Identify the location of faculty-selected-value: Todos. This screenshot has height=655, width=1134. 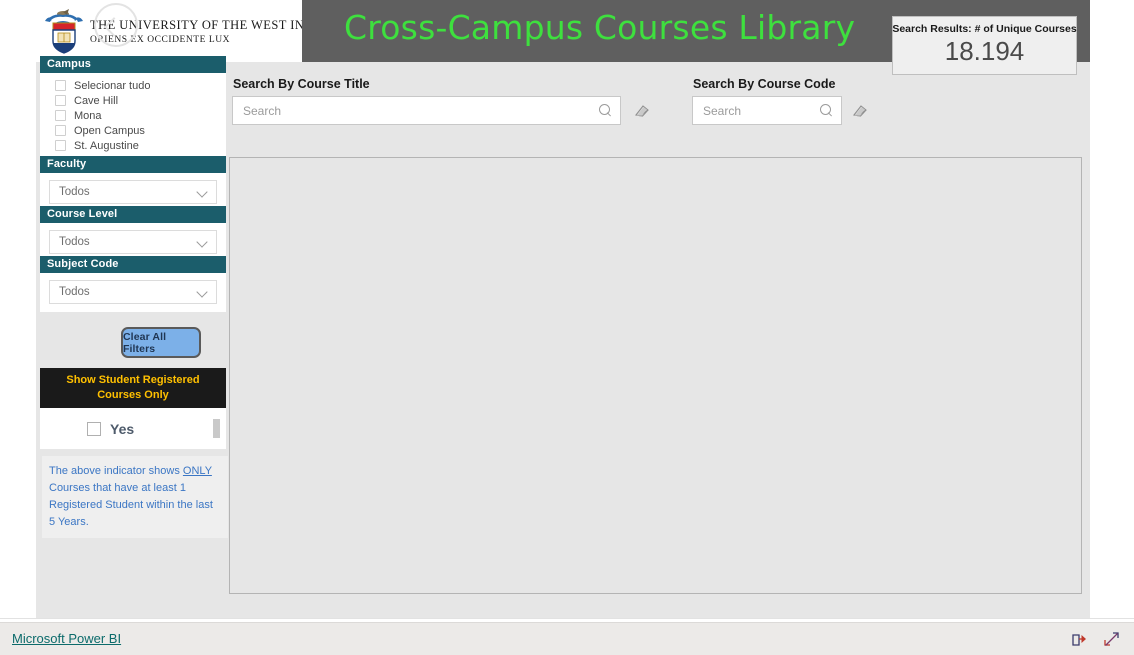
(74, 192).